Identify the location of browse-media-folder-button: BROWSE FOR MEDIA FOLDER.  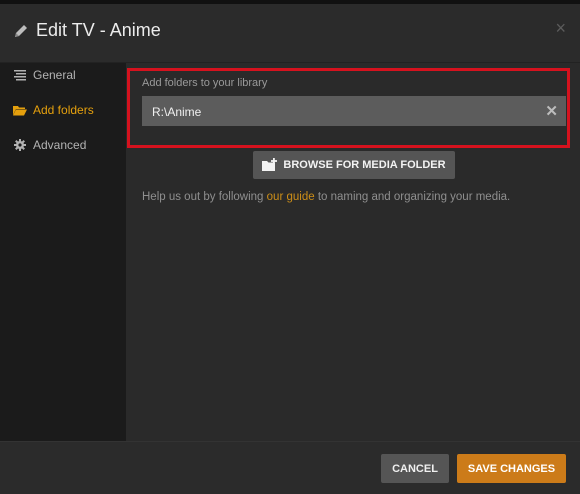
(354, 165).